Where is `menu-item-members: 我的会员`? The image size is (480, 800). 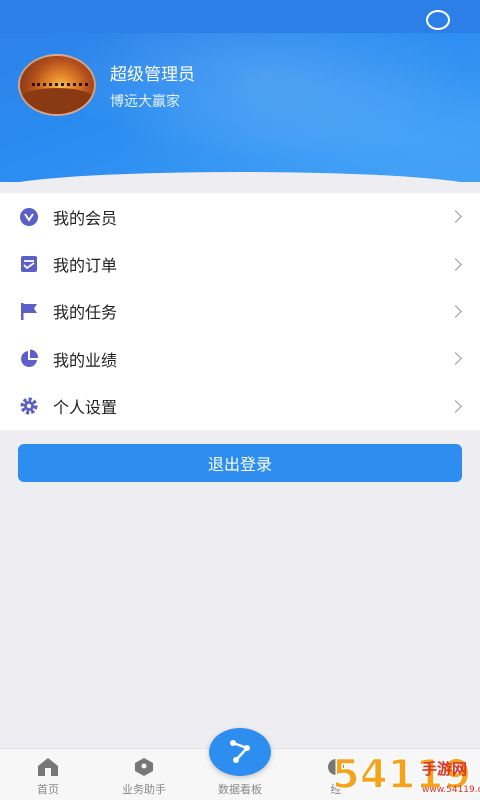
menu-item-members: 我的会员 is located at coordinates (240, 216).